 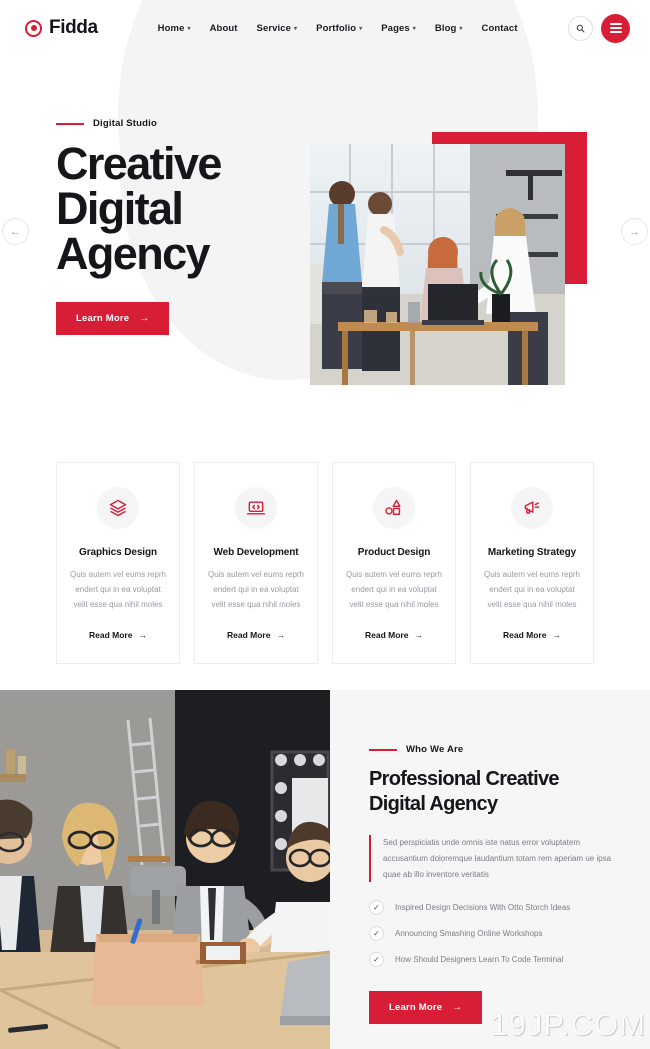 I want to click on nav-label: Service, so click(x=274, y=28).